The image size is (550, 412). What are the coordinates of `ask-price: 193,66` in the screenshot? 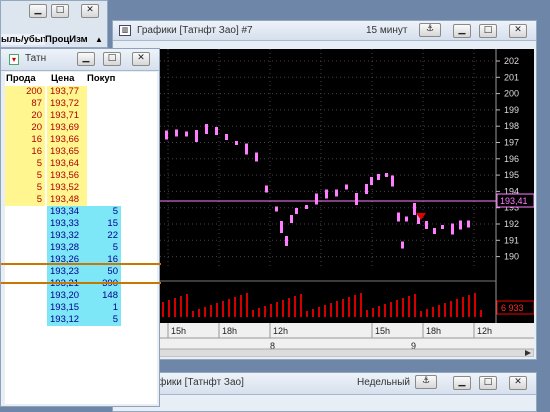 It's located at (67, 140).